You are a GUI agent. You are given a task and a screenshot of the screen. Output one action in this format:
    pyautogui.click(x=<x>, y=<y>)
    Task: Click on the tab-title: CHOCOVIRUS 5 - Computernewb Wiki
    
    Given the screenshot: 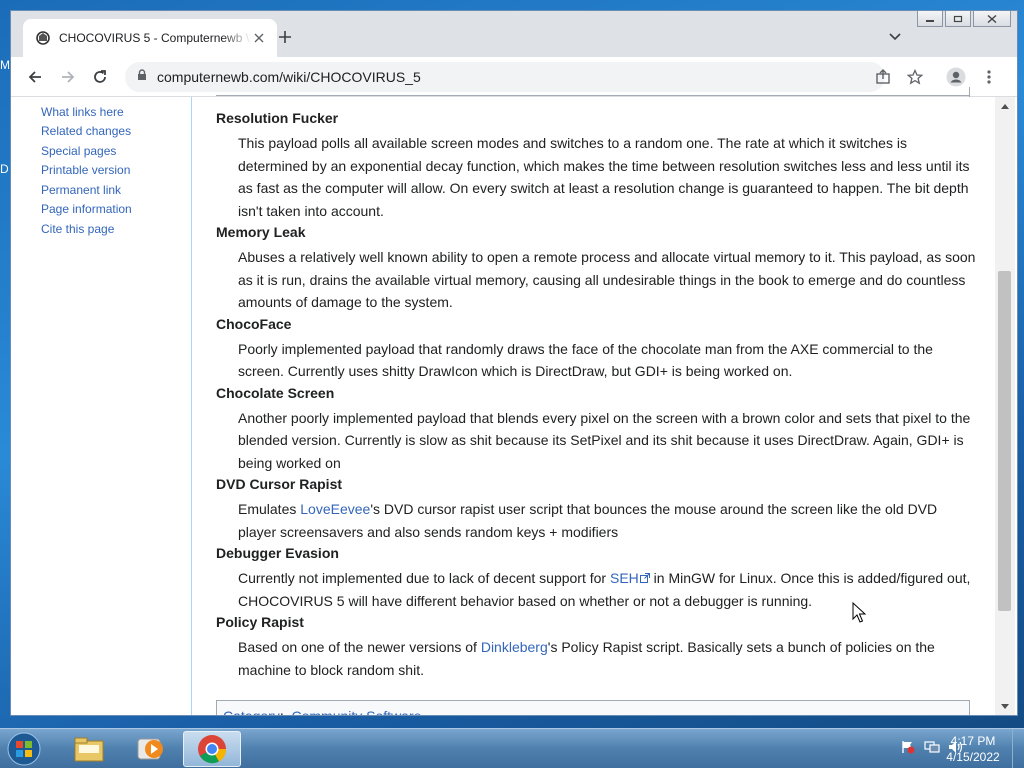 What is the action you would take?
    pyautogui.click(x=155, y=38)
    